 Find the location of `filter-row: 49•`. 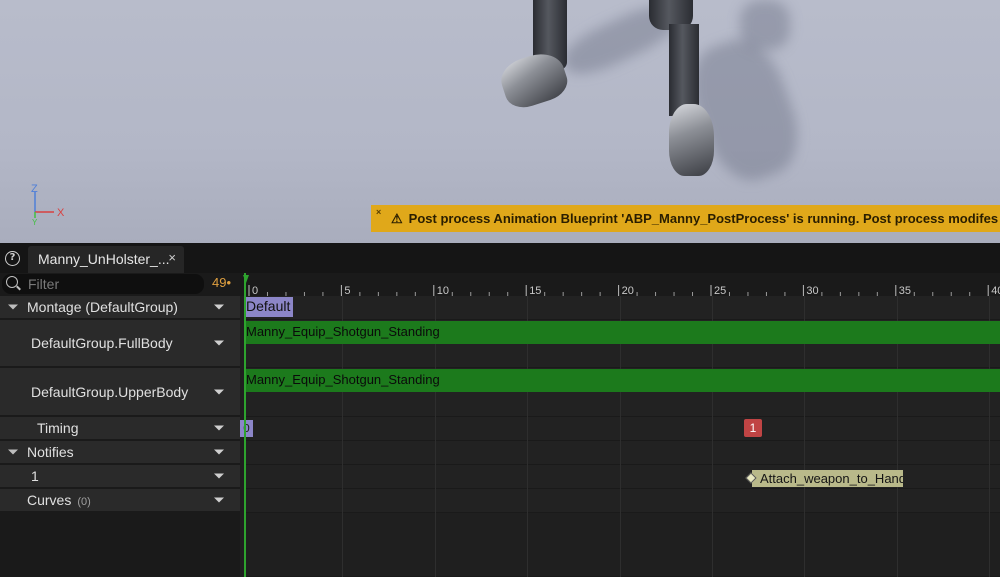

filter-row: 49• is located at coordinates (120, 284).